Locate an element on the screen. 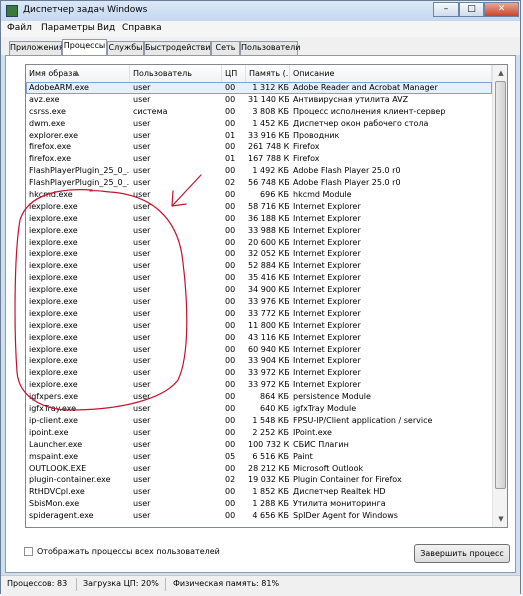 The image size is (523, 596). process-name: spideragent.exe is located at coordinates (61, 516).